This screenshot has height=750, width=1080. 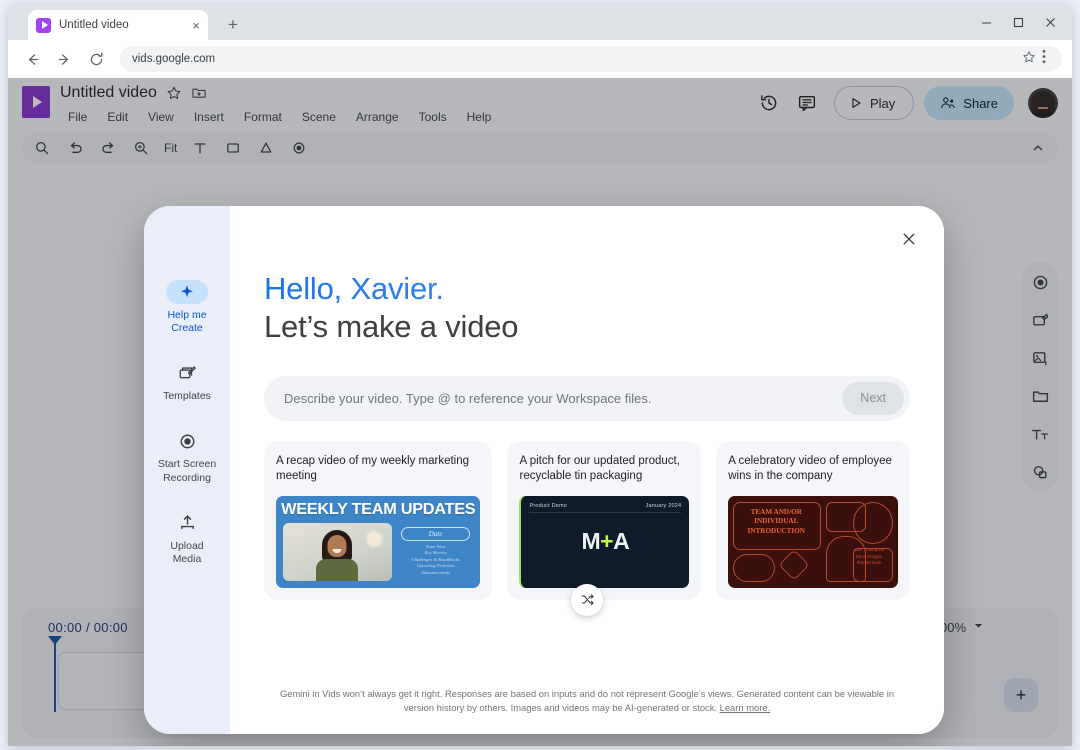 I want to click on minimize-icon, so click(x=986, y=22).